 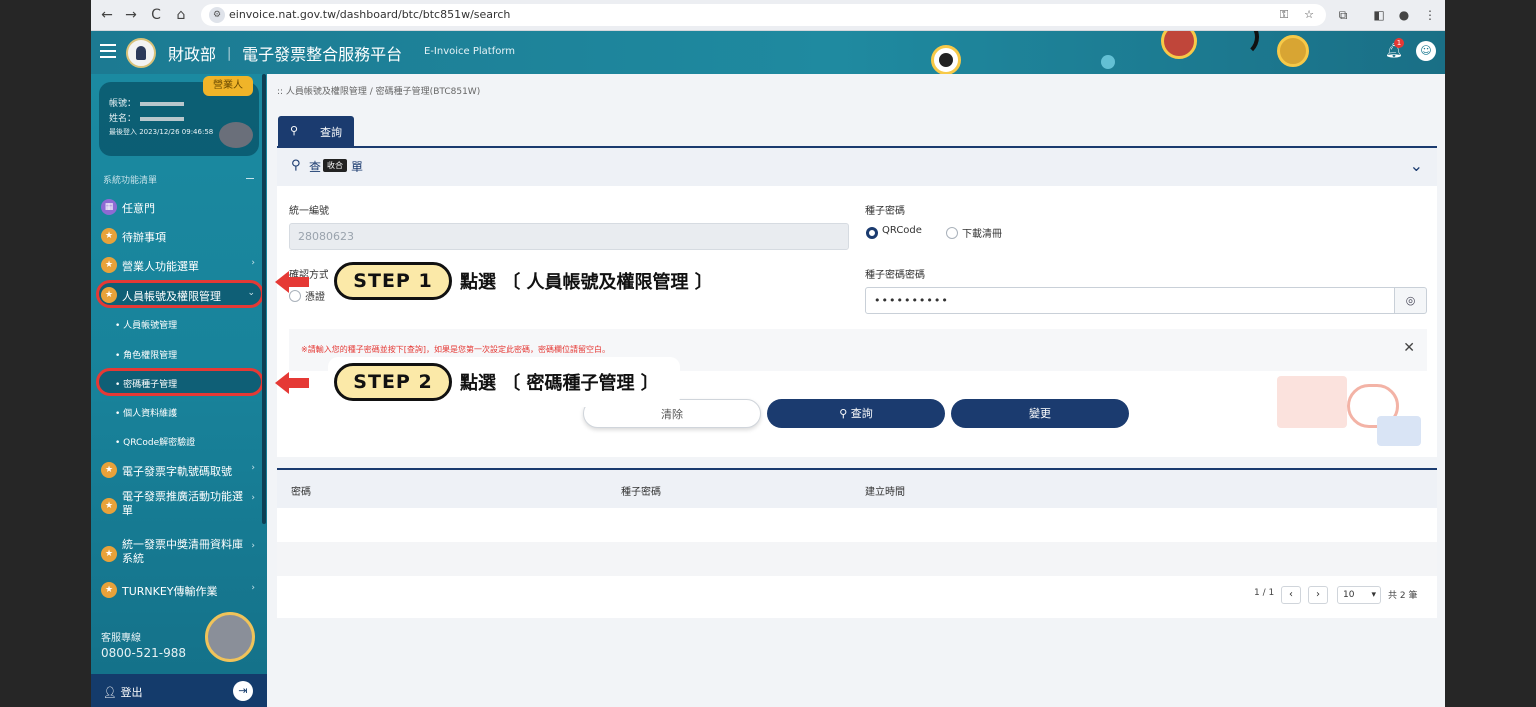 I want to click on sidebar-item-todo: ★ 待辦事項, so click(x=181, y=236).